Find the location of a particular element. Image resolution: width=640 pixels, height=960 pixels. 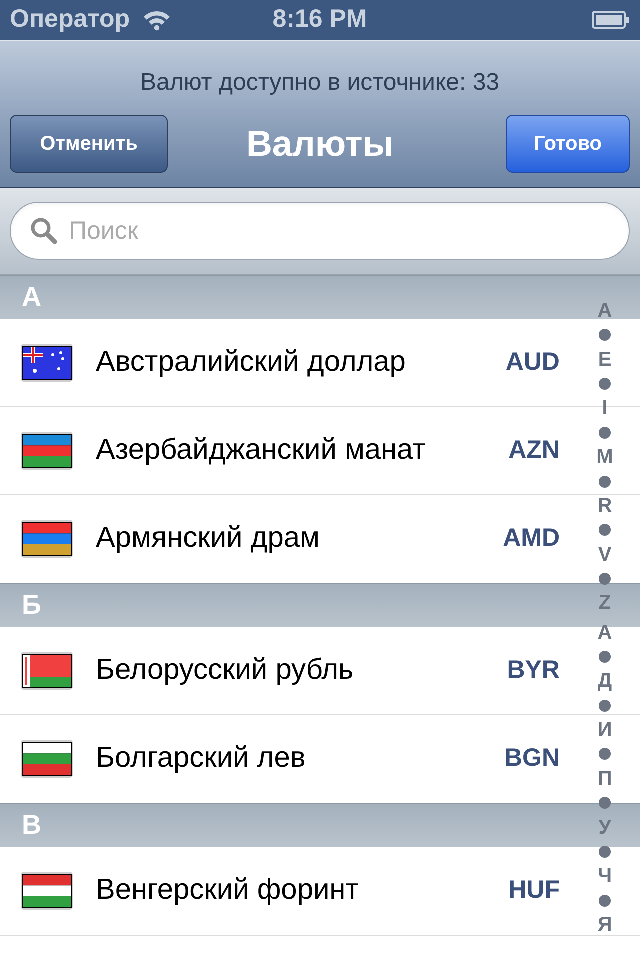

index-letter: M is located at coordinates (605, 457).